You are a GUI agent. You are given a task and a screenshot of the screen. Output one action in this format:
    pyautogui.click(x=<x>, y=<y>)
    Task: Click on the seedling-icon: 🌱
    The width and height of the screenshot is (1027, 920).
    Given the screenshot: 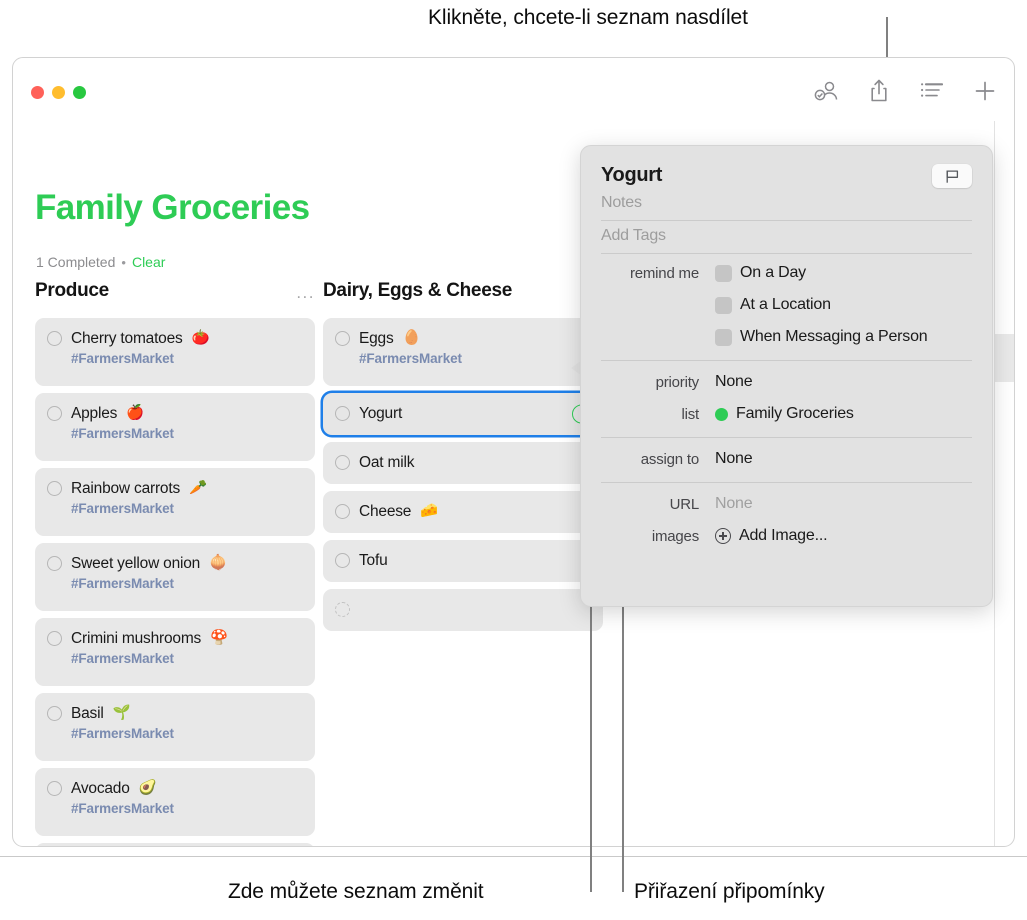 What is the action you would take?
    pyautogui.click(x=121, y=713)
    